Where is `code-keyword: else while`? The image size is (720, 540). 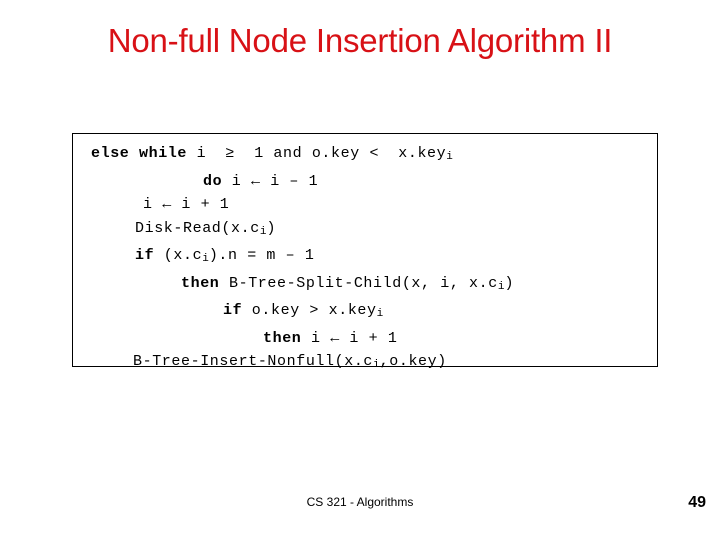
code-keyword: else while is located at coordinates (139, 153).